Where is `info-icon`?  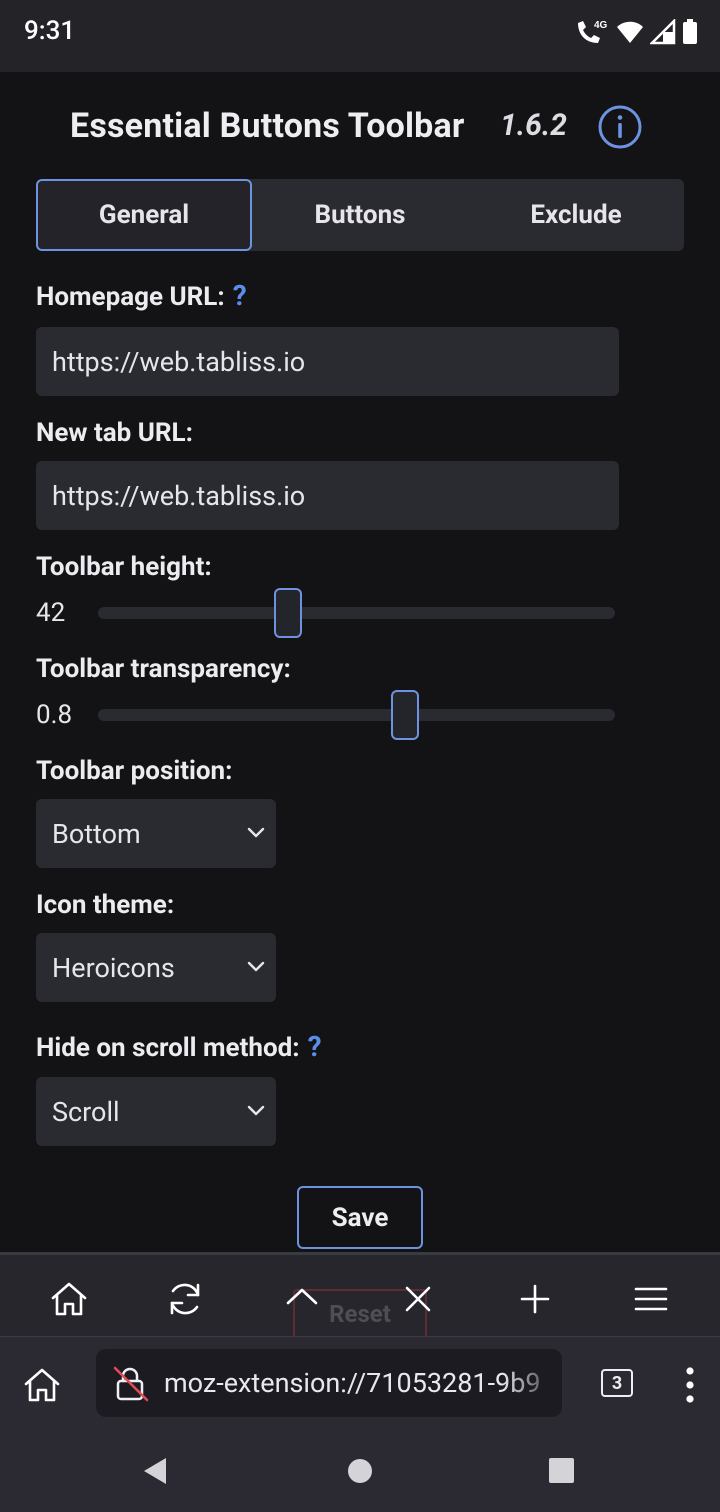 info-icon is located at coordinates (620, 127).